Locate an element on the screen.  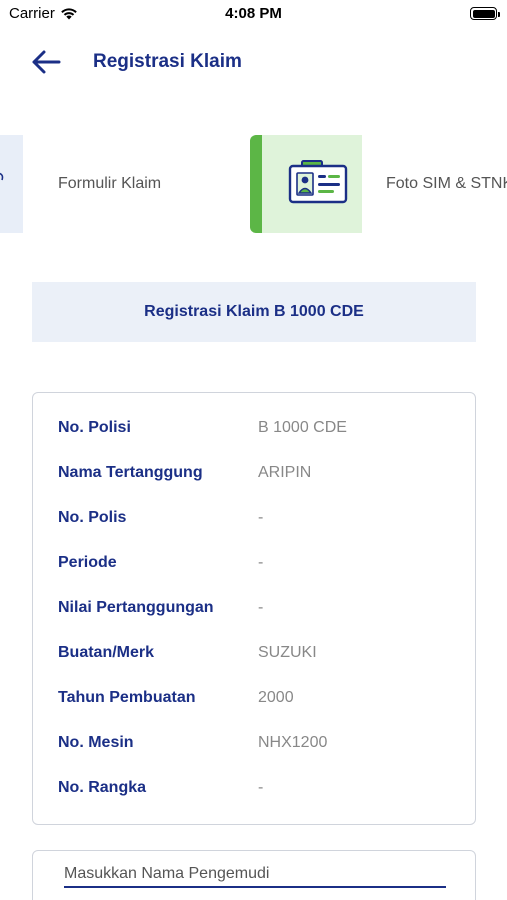
info-label: No. Polisi is located at coordinates (94, 427).